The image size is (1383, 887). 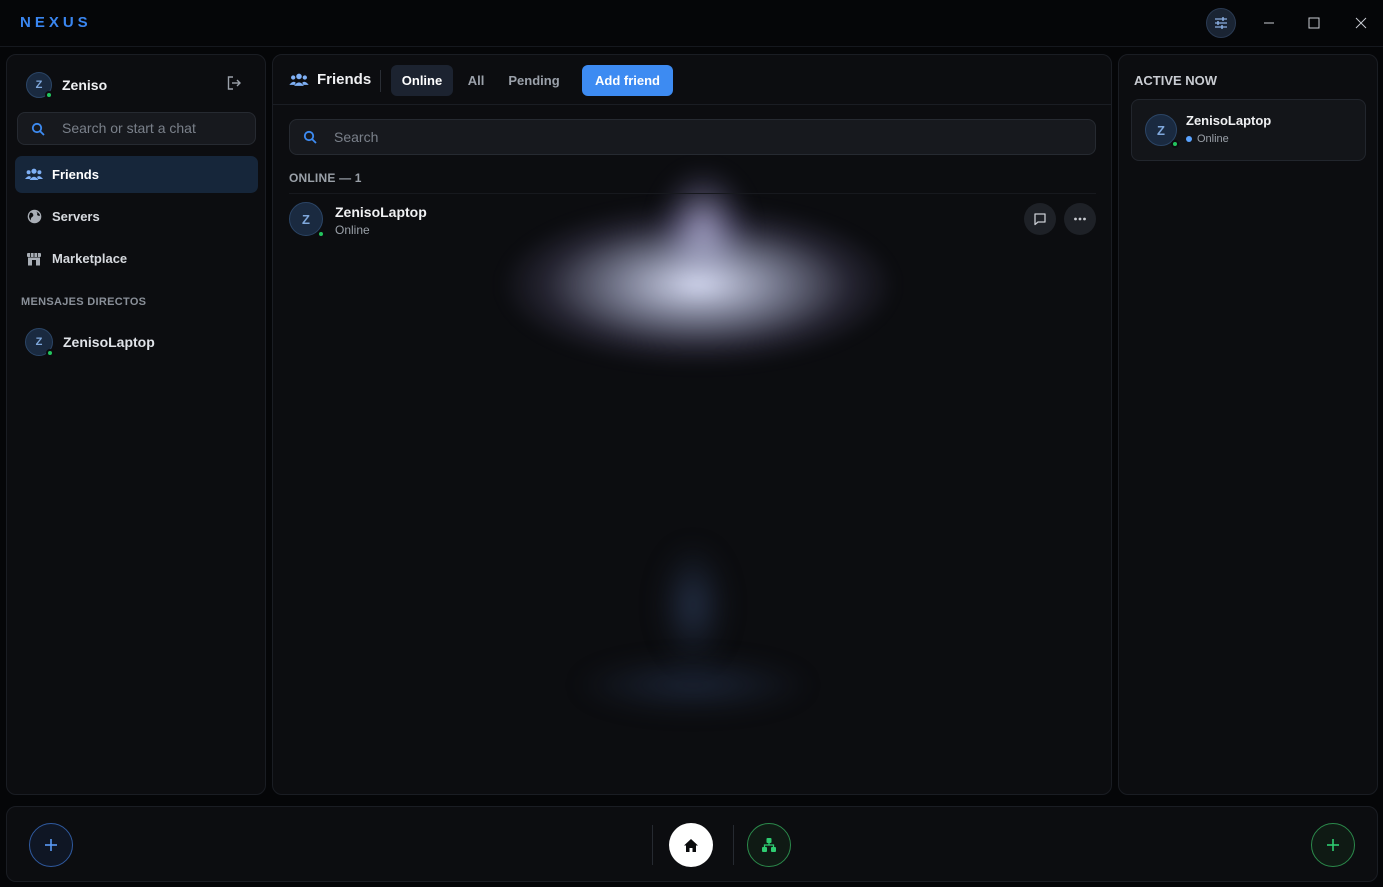 I want to click on friends-search-field, so click(x=692, y=137).